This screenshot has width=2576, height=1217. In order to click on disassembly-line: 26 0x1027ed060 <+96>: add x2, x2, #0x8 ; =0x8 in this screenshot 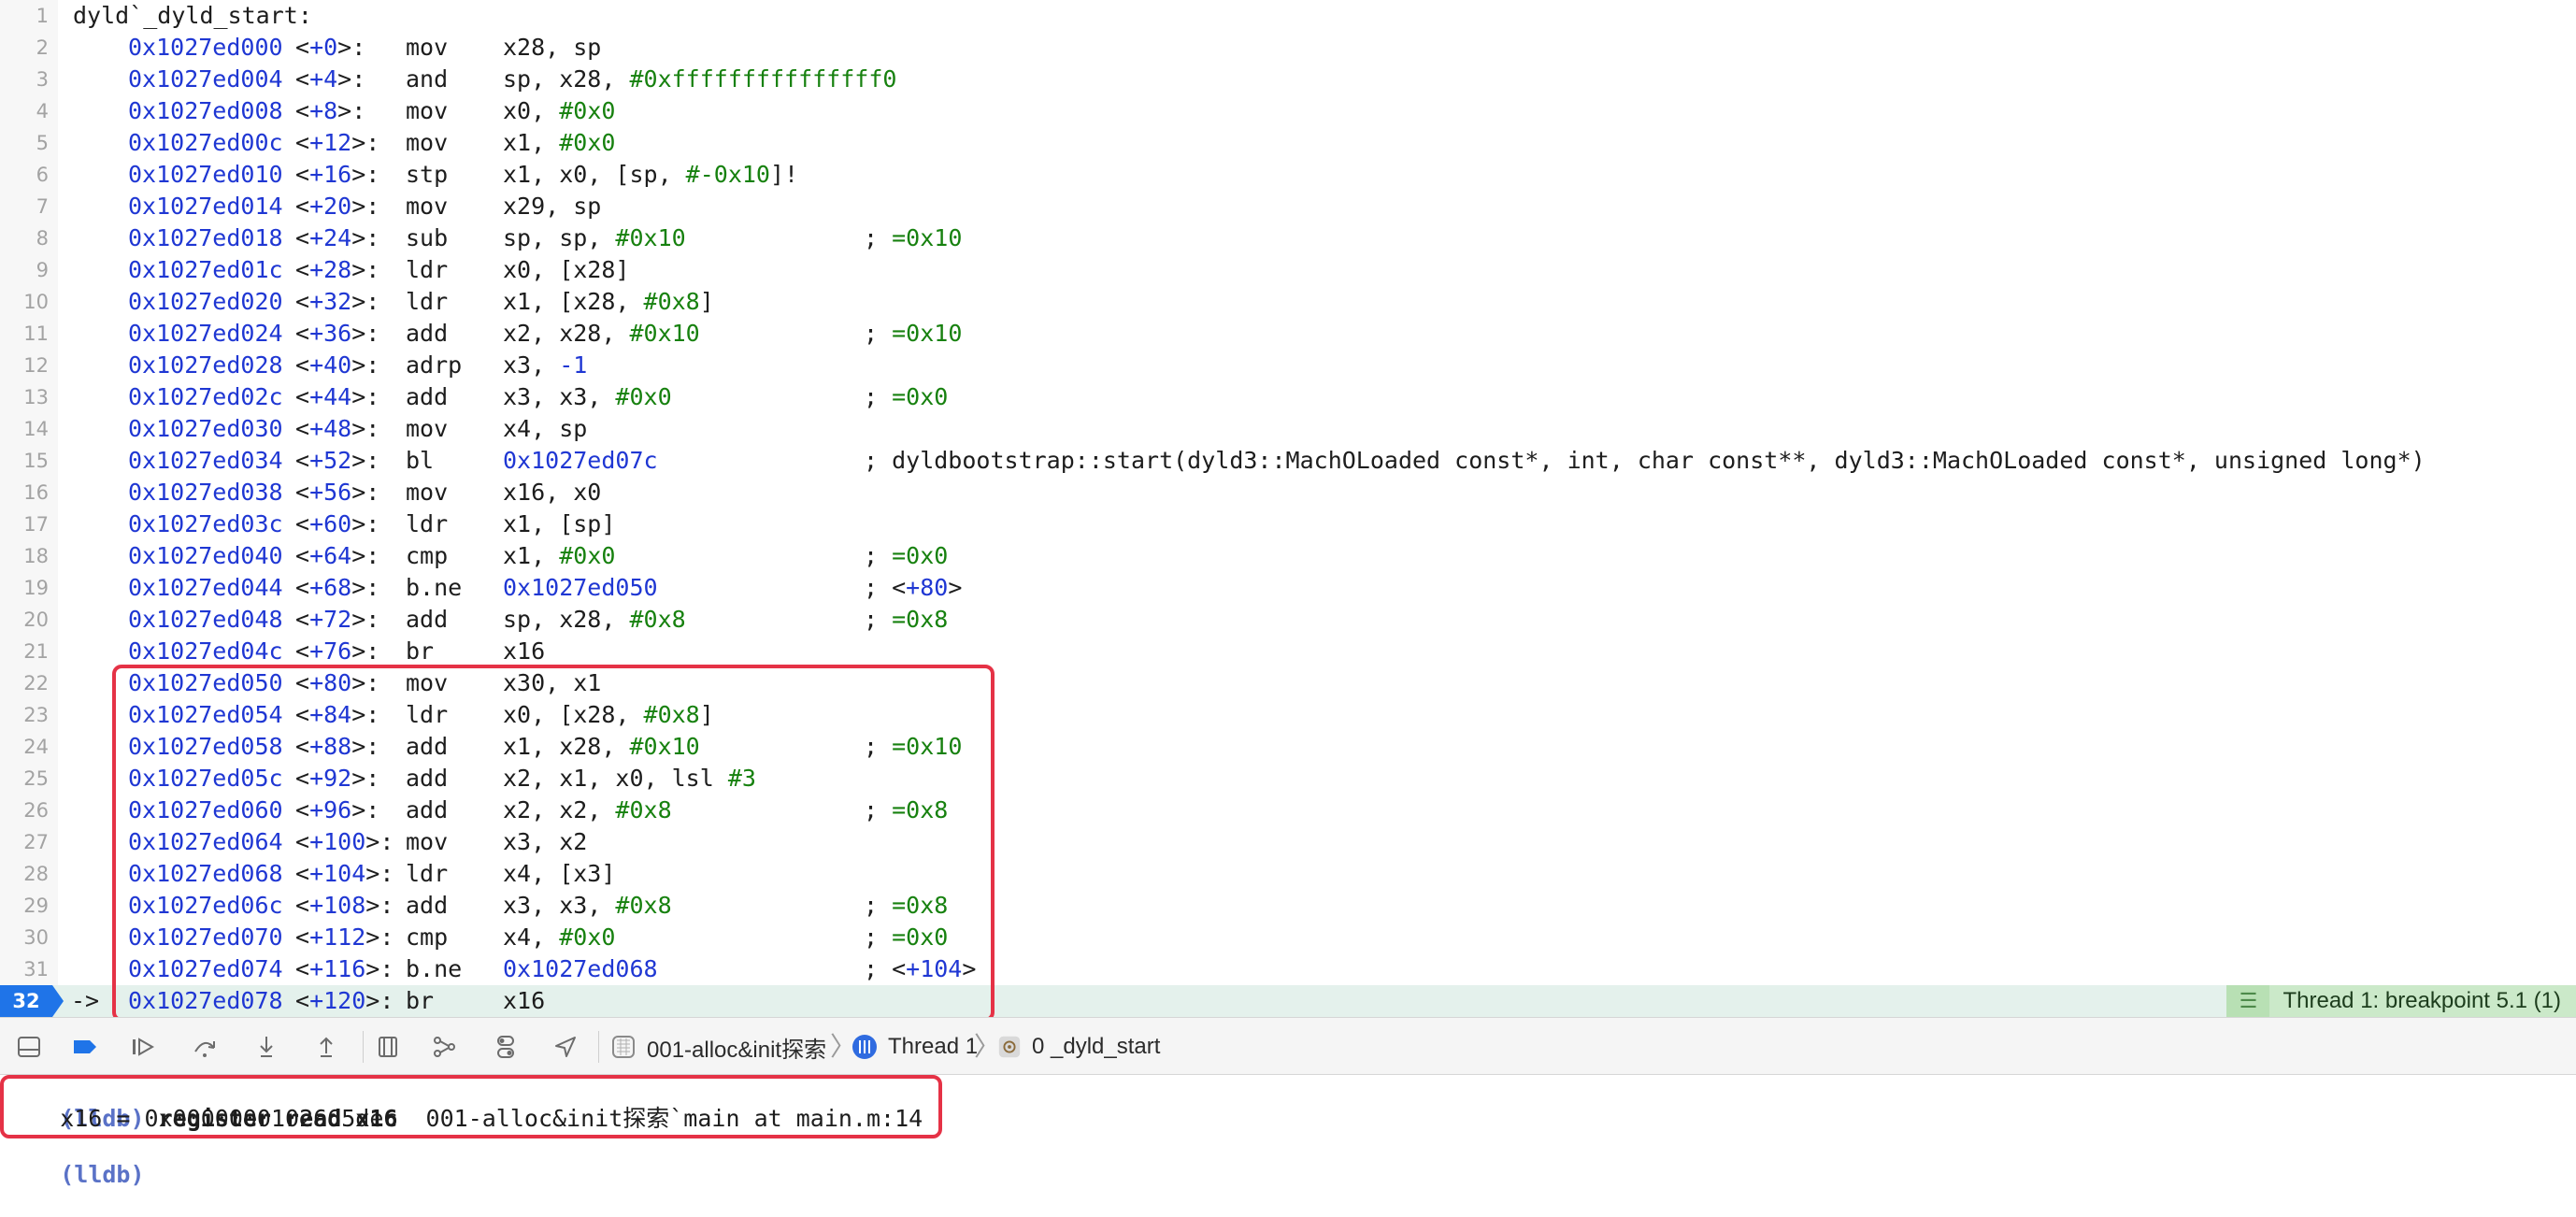, I will do `click(1288, 810)`.